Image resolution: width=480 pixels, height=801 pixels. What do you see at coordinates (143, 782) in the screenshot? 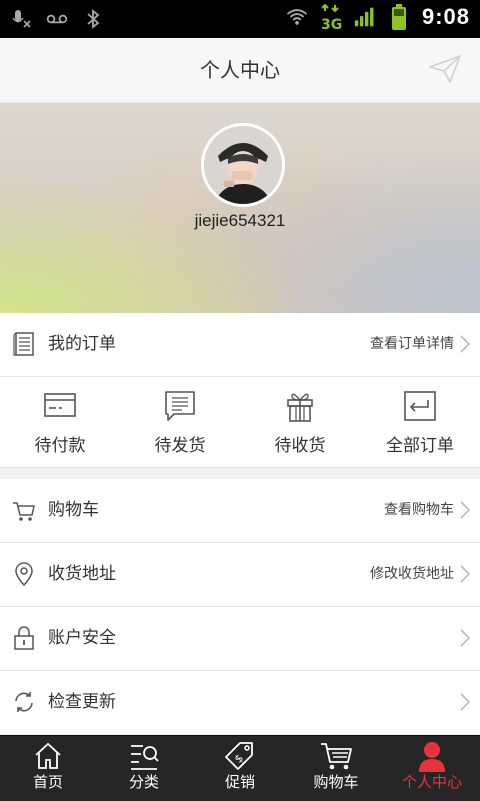
I see `tab-label: 分类` at bounding box center [143, 782].